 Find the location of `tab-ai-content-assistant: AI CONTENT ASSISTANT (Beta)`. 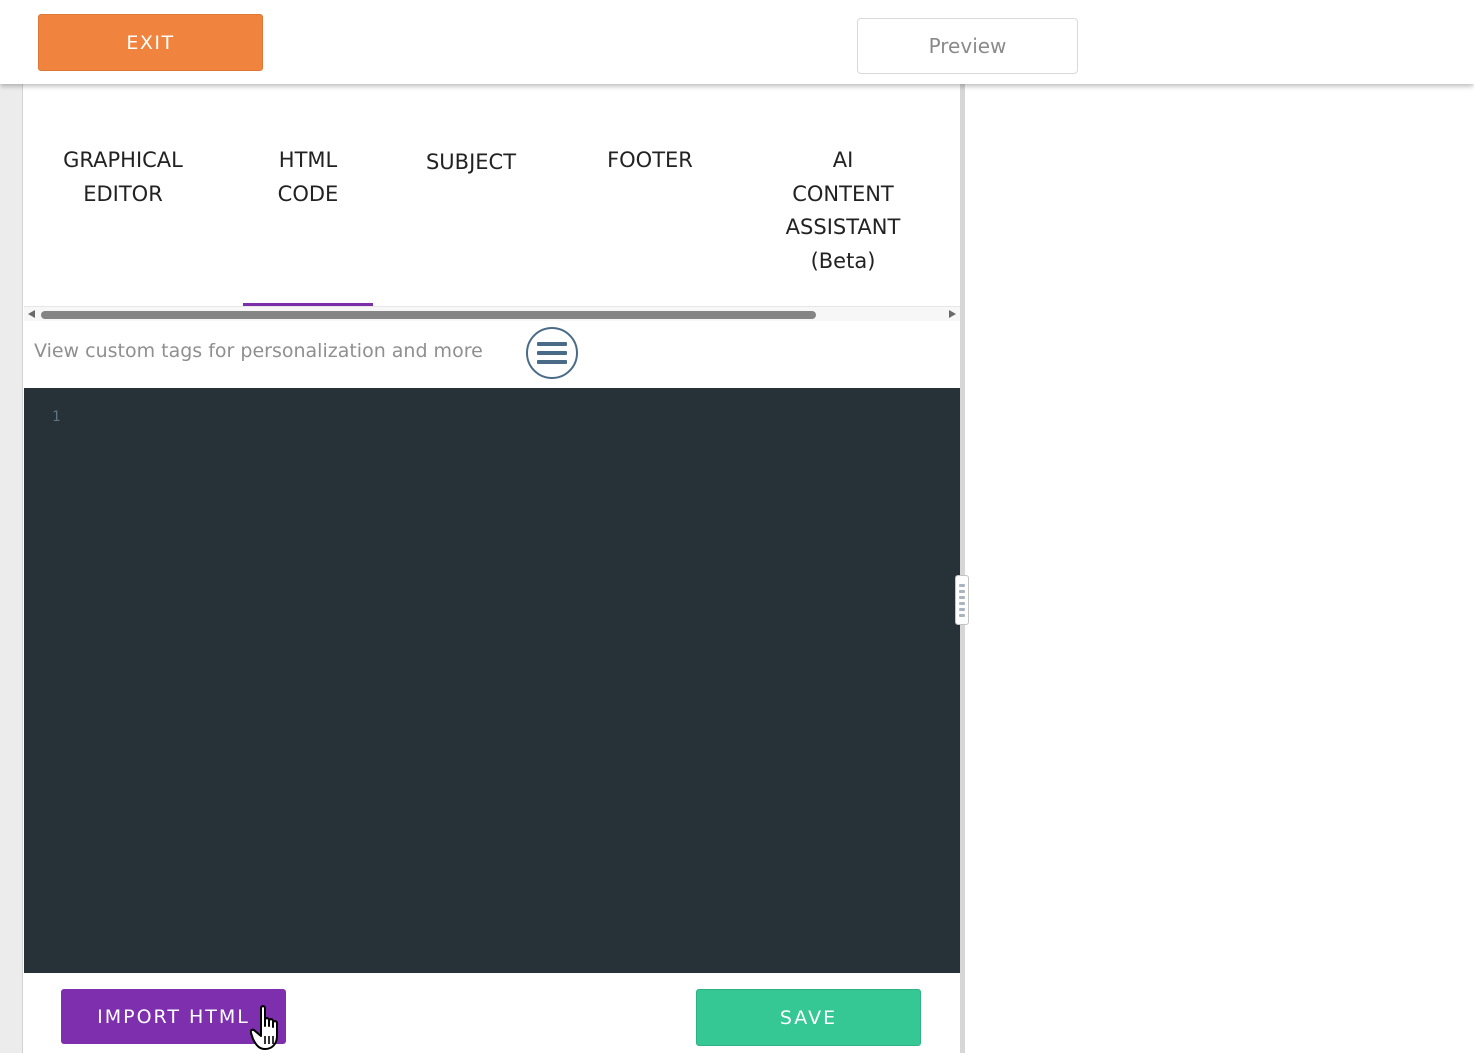

tab-ai-content-assistant: AI CONTENT ASSISTANT (Beta) is located at coordinates (843, 211).